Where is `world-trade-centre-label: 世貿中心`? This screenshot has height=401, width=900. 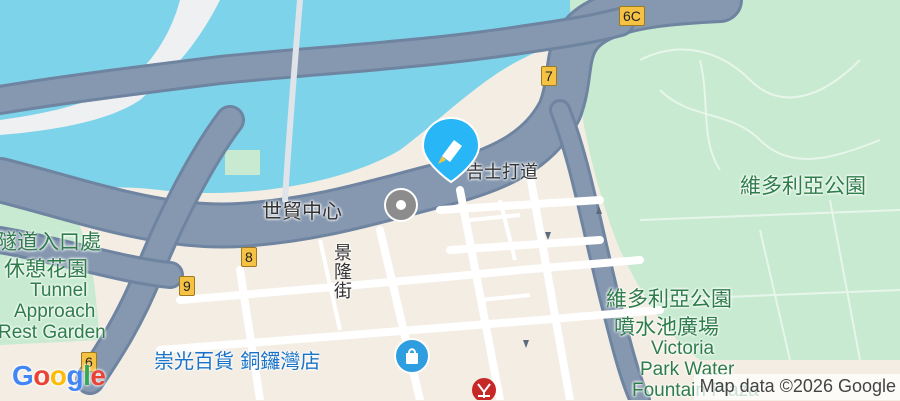 world-trade-centre-label: 世貿中心 is located at coordinates (302, 211).